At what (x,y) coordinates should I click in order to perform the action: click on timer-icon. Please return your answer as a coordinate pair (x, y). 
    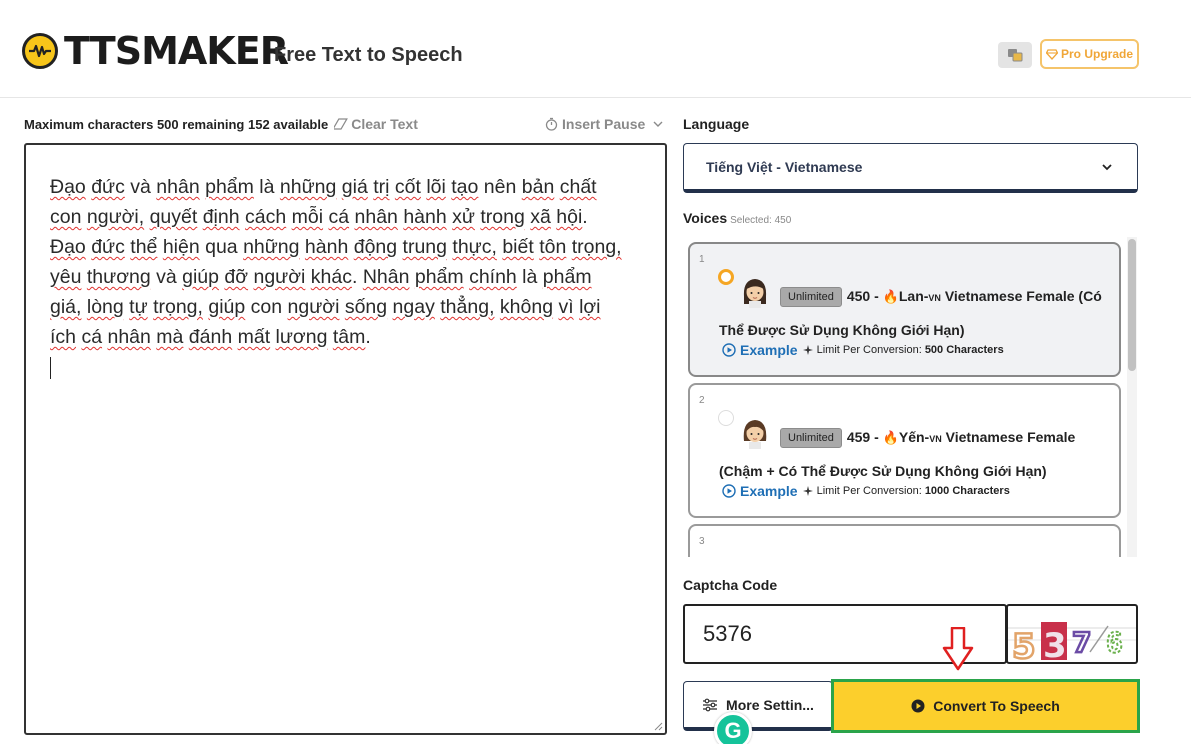
    Looking at the image, I should click on (551, 124).